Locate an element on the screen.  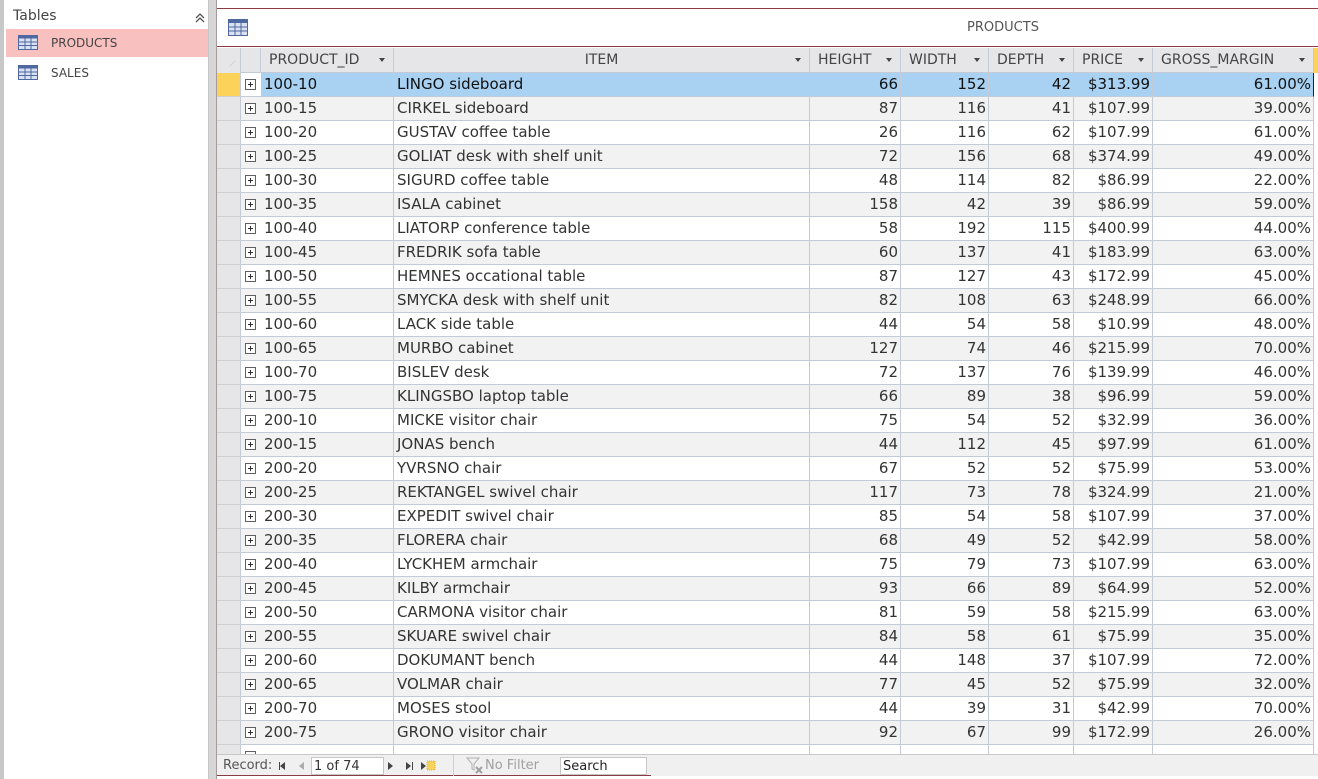
cell-product-id: 100-35 is located at coordinates (327, 205).